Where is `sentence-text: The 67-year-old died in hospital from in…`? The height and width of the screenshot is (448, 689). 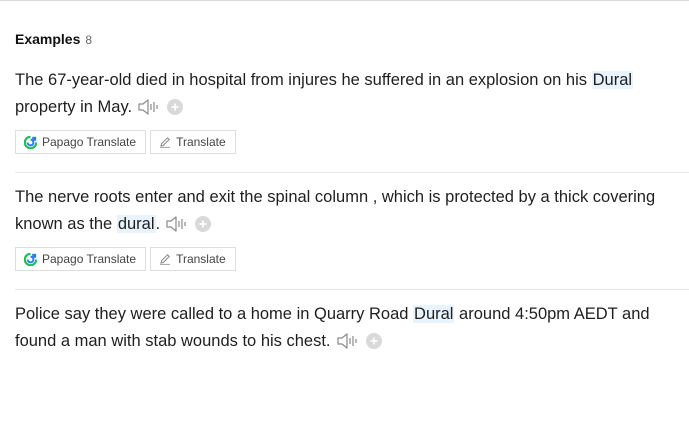
sentence-text: The 67-year-old died in hospital from in… is located at coordinates (303, 80).